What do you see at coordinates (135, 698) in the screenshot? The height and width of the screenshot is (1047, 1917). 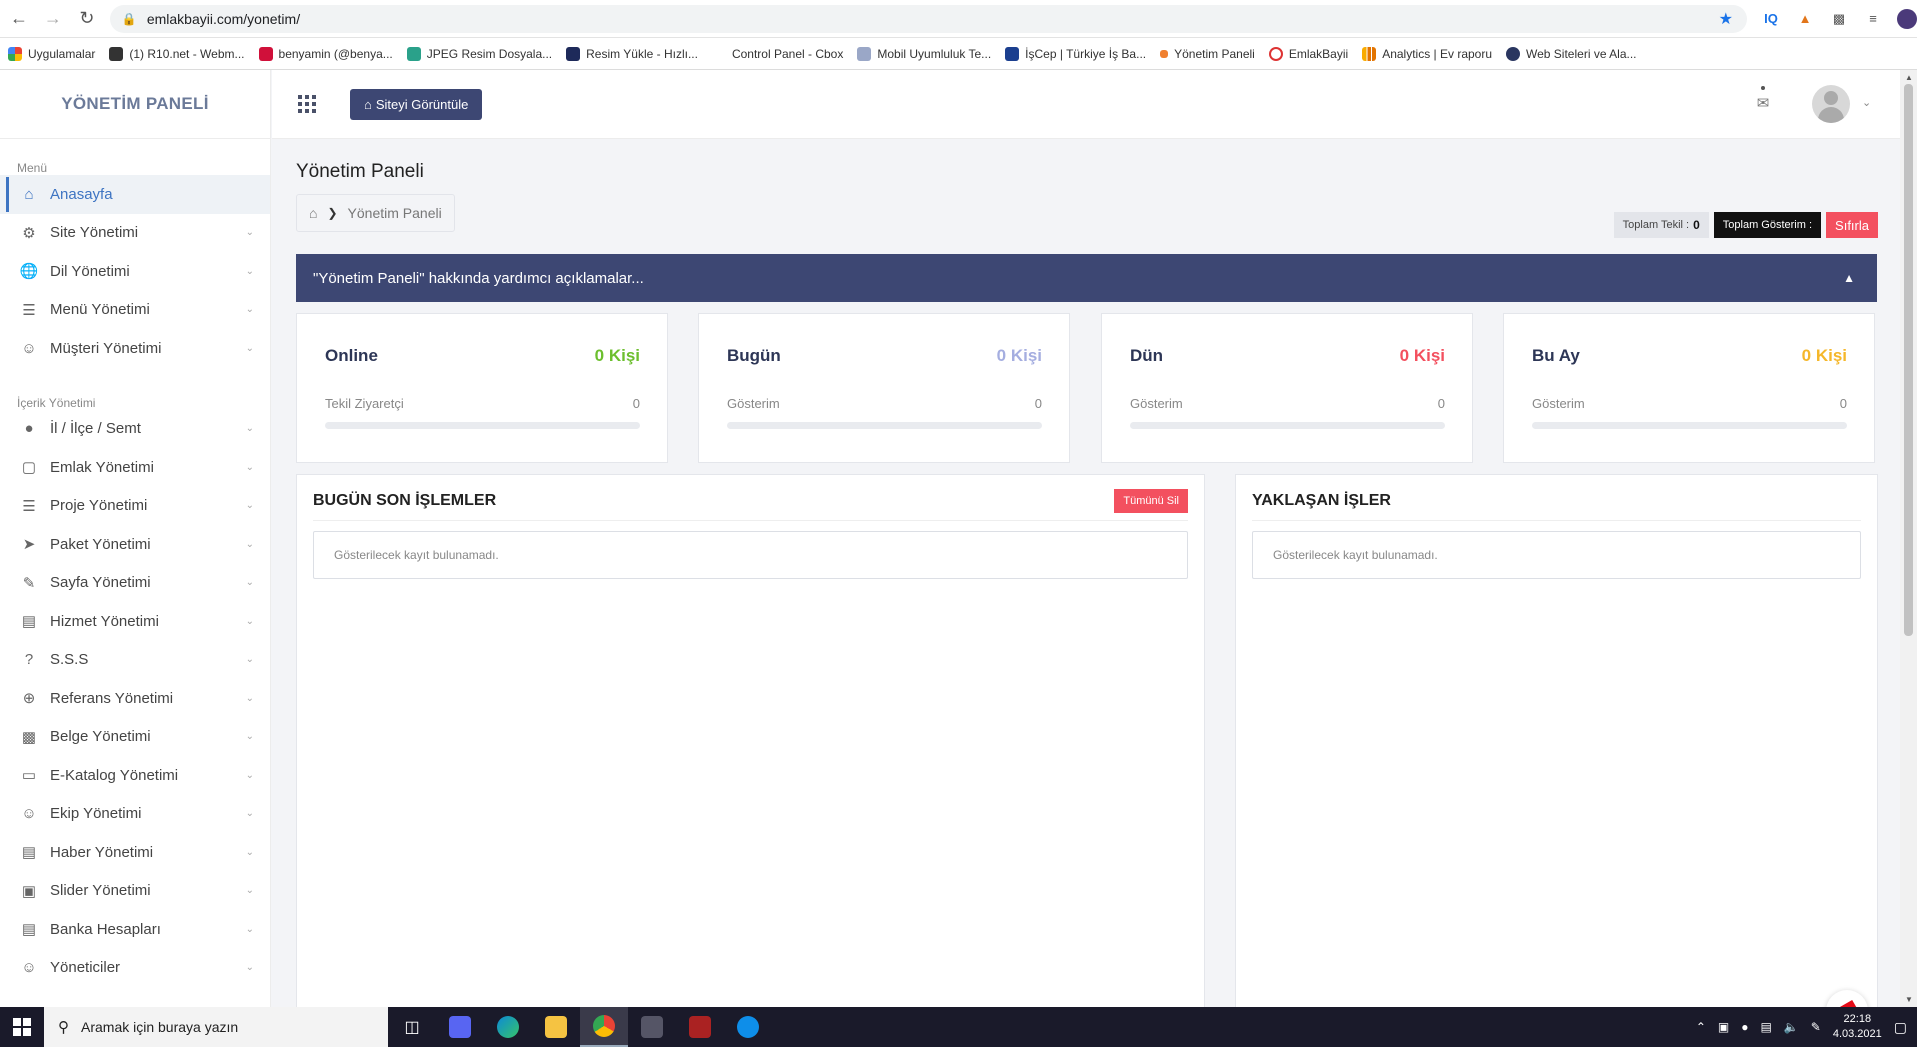 I see `sidebar-item-referans: ⊕ Referans Yönetimi ⌄` at bounding box center [135, 698].